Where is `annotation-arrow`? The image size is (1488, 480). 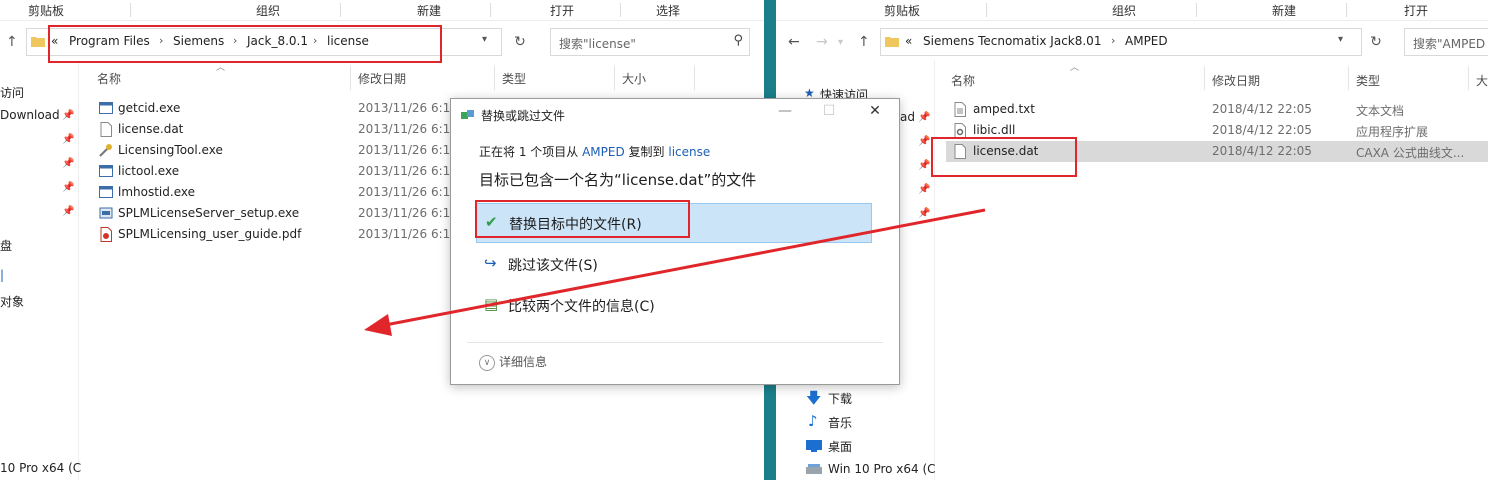 annotation-arrow is located at coordinates (675, 272).